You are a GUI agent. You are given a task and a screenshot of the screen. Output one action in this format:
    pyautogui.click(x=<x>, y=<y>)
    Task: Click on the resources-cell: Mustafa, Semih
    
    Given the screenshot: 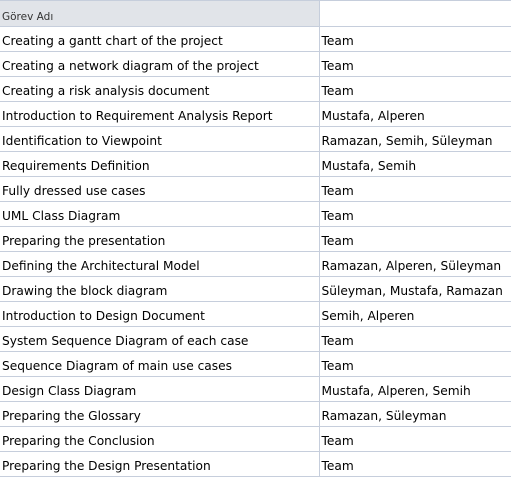 What is the action you would take?
    pyautogui.click(x=414, y=164)
    